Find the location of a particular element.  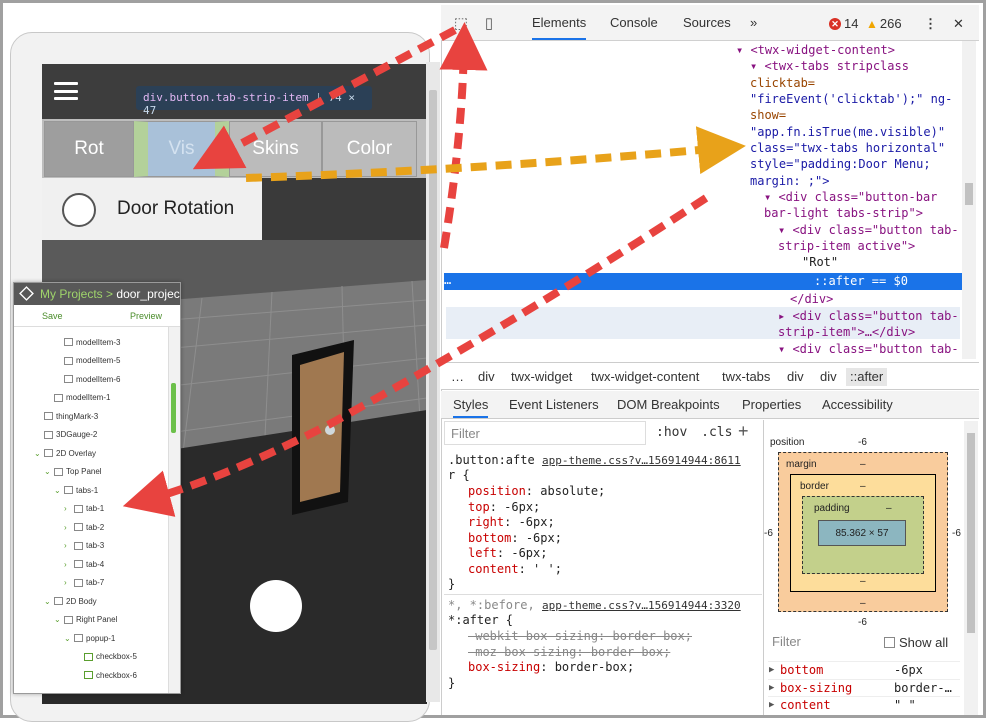

tree-item: › tab-3 is located at coordinates (97, 546).